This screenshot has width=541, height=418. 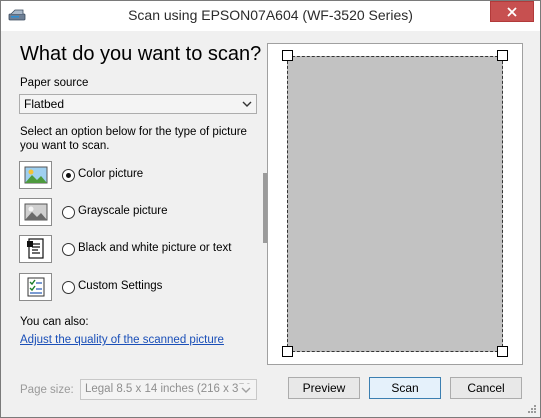 I want to click on color-picture-radio, so click(x=68, y=175).